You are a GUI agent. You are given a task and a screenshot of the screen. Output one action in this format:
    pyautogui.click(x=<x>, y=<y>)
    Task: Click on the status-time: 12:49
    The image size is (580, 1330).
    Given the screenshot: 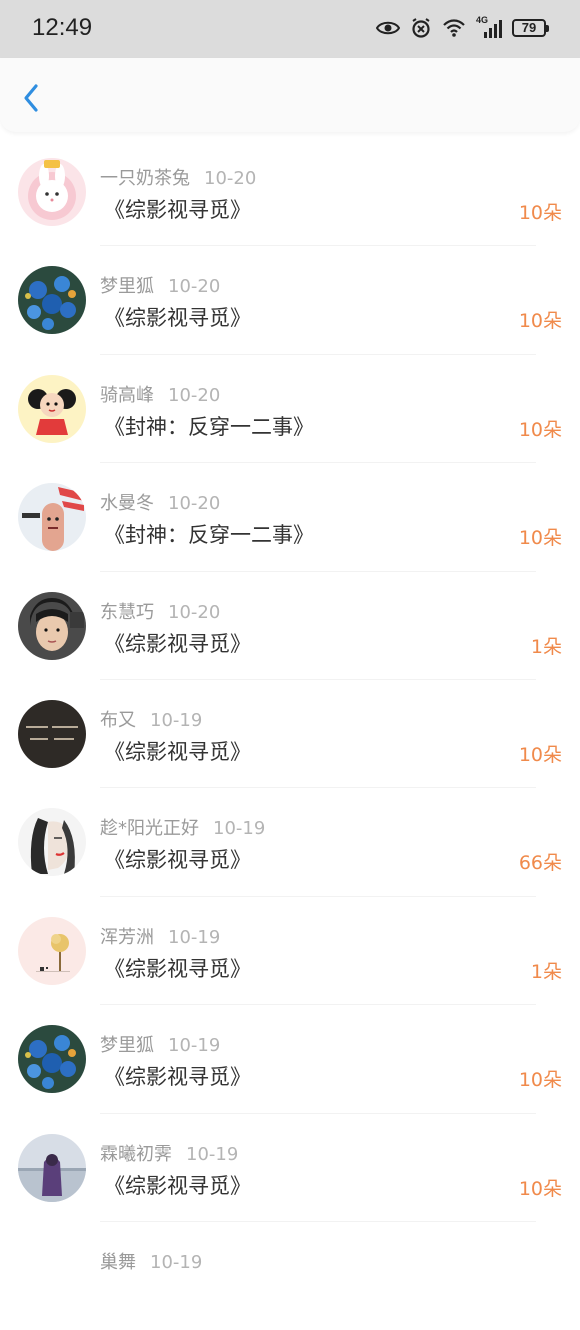 What is the action you would take?
    pyautogui.click(x=62, y=27)
    